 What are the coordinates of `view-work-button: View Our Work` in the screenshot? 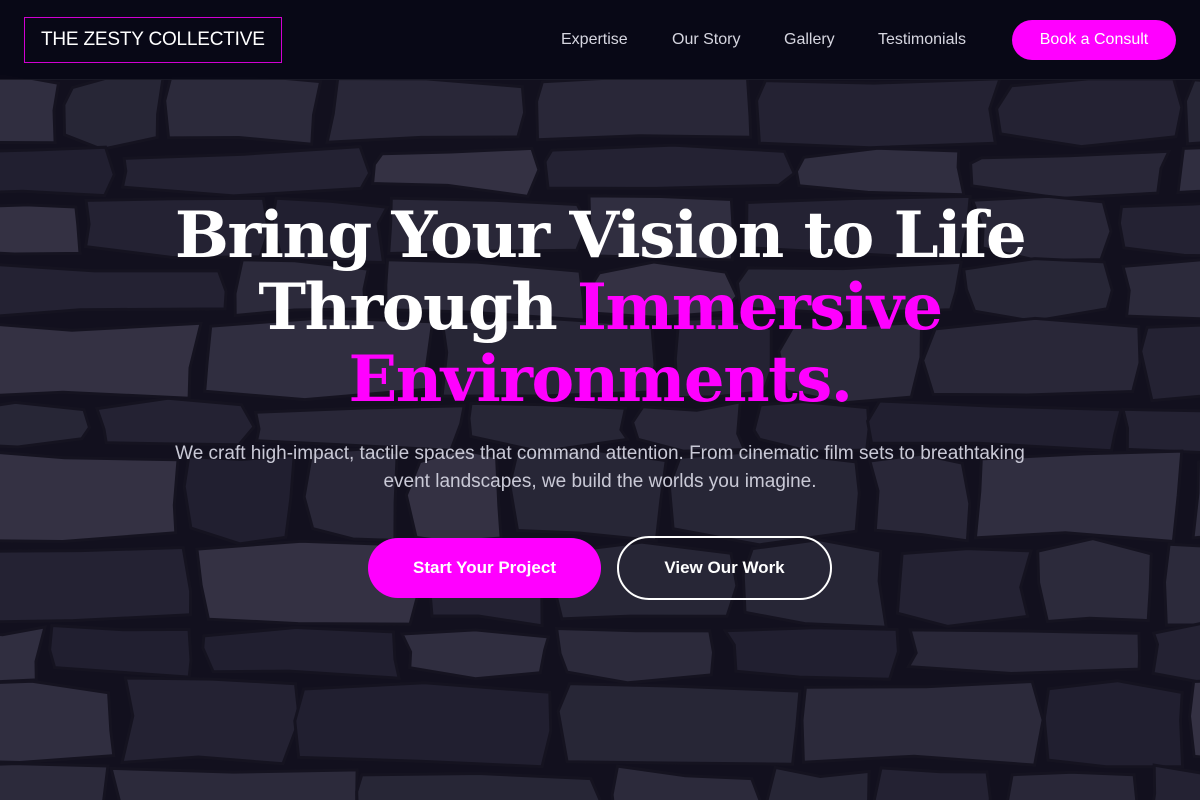 It's located at (724, 568).